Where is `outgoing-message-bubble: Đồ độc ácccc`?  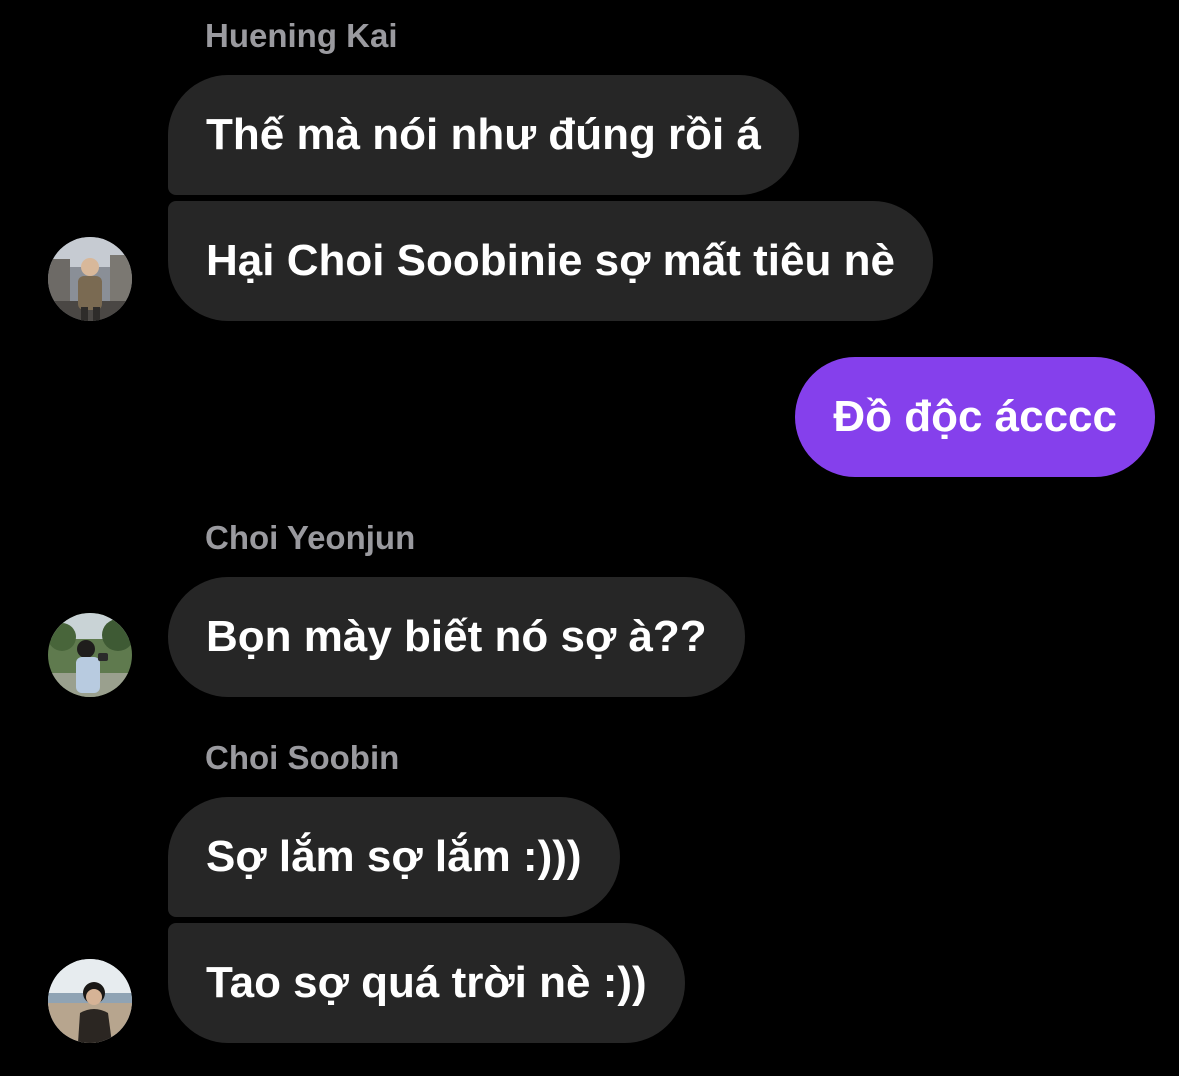
outgoing-message-bubble: Đồ độc ácccc is located at coordinates (975, 417).